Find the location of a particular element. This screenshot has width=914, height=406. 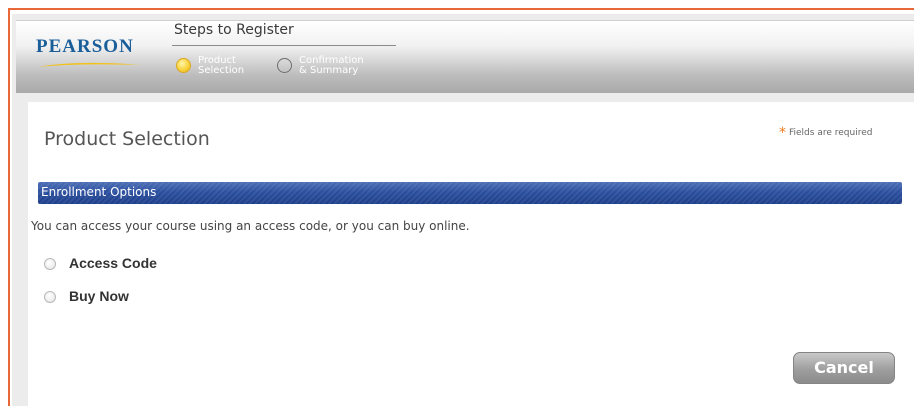

page-title: Product Selection is located at coordinates (127, 139).